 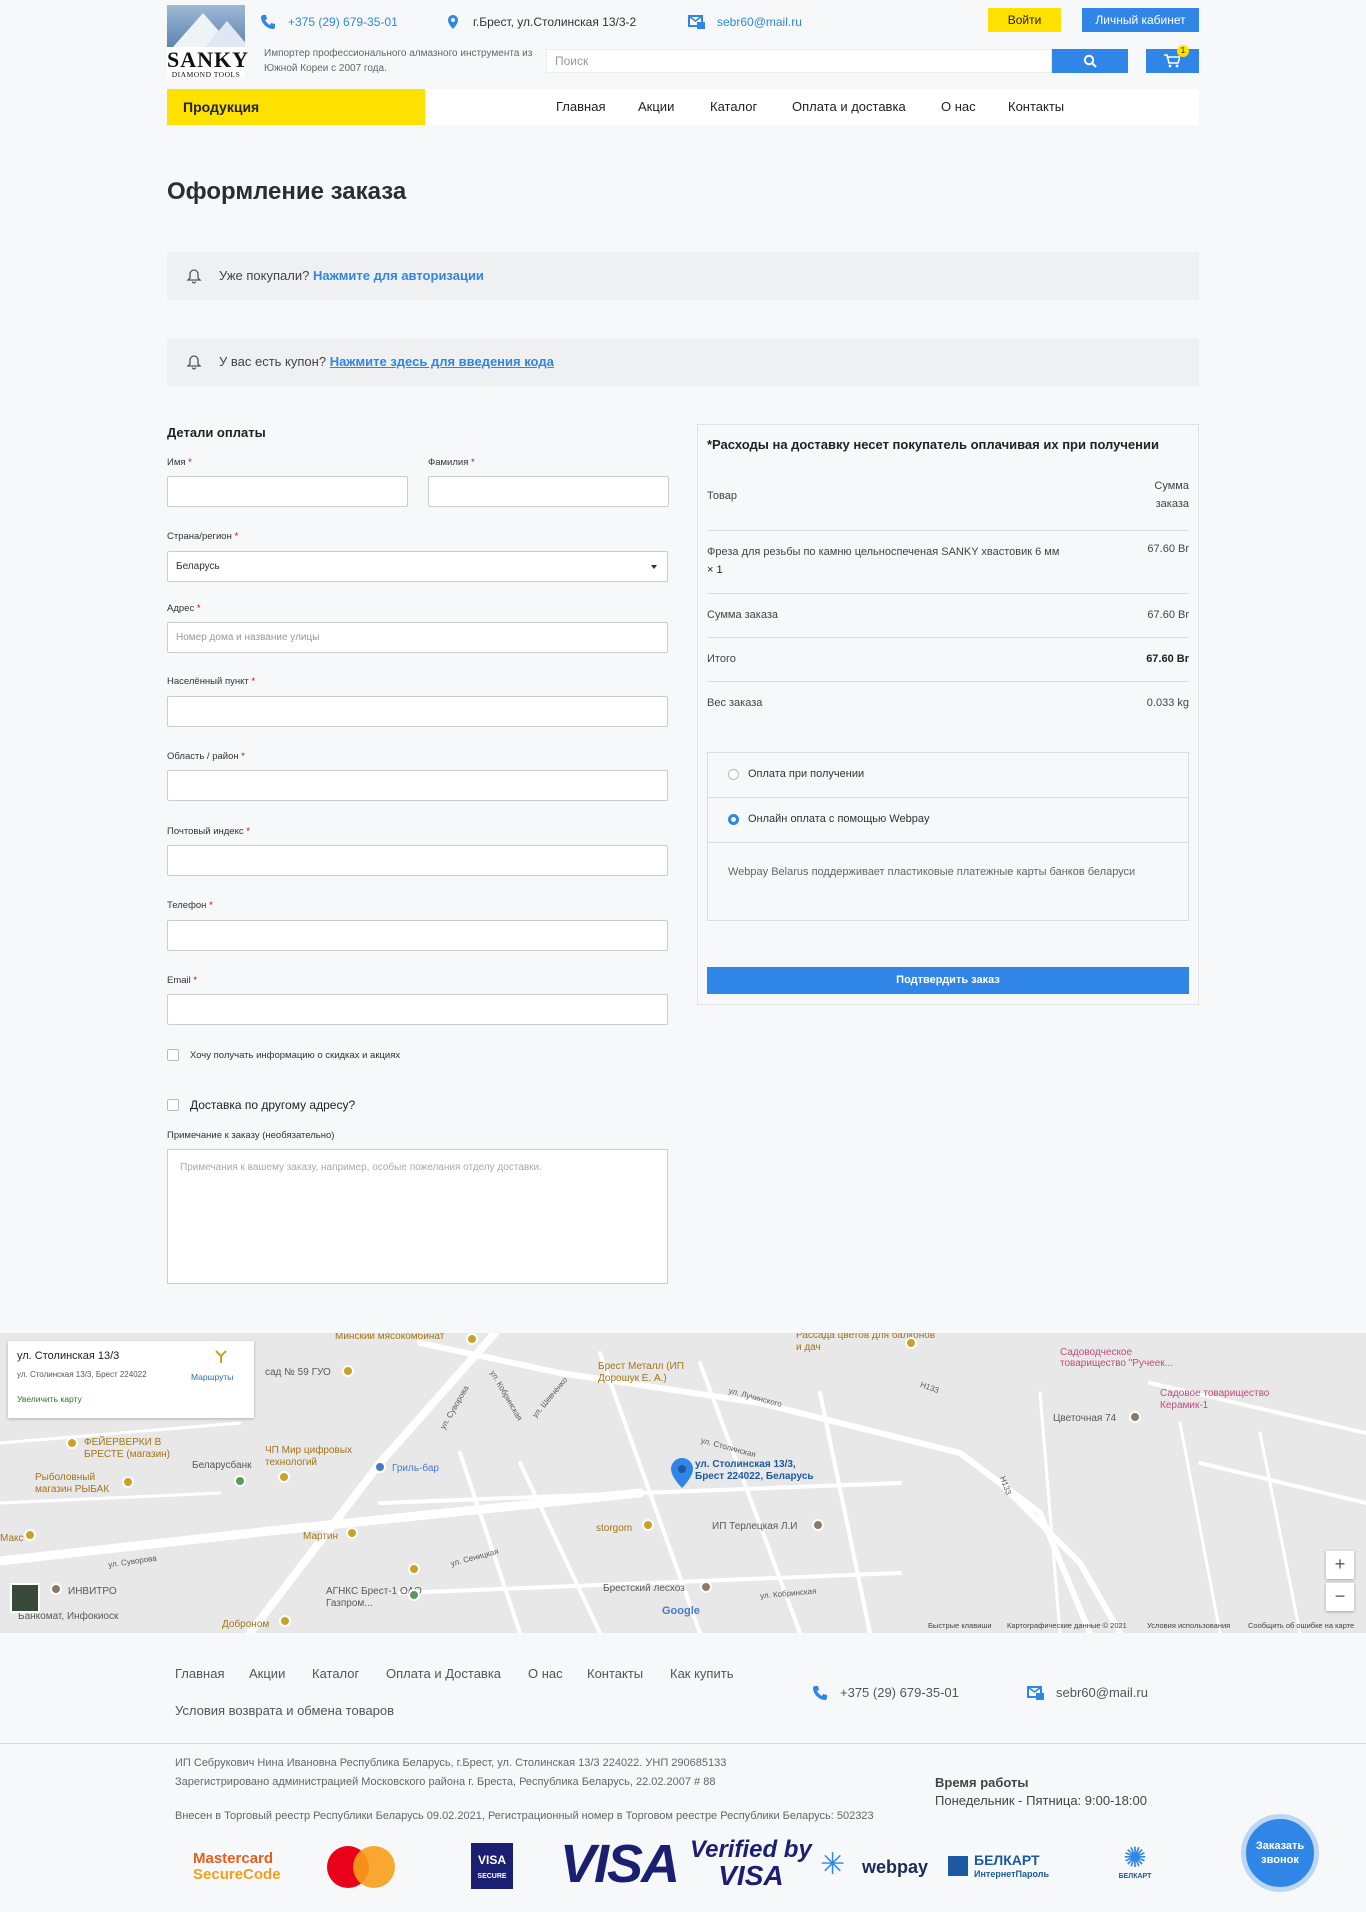 I want to click on first-name-field, so click(x=287, y=491).